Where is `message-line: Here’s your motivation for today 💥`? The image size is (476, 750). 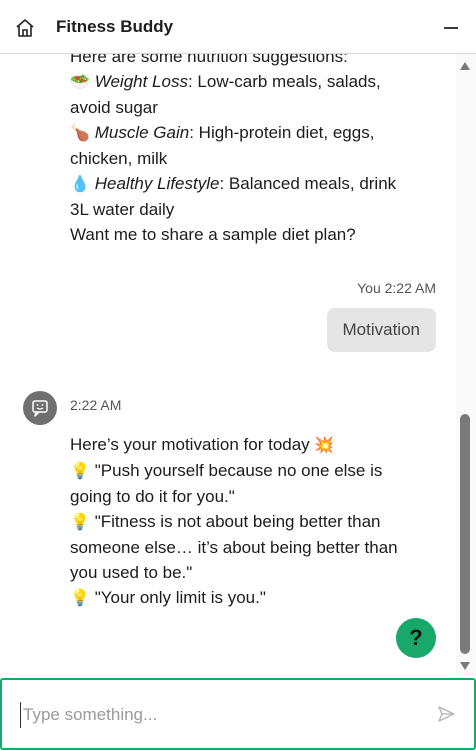
message-line: Here’s your motivation for today 💥 is located at coordinates (256, 445).